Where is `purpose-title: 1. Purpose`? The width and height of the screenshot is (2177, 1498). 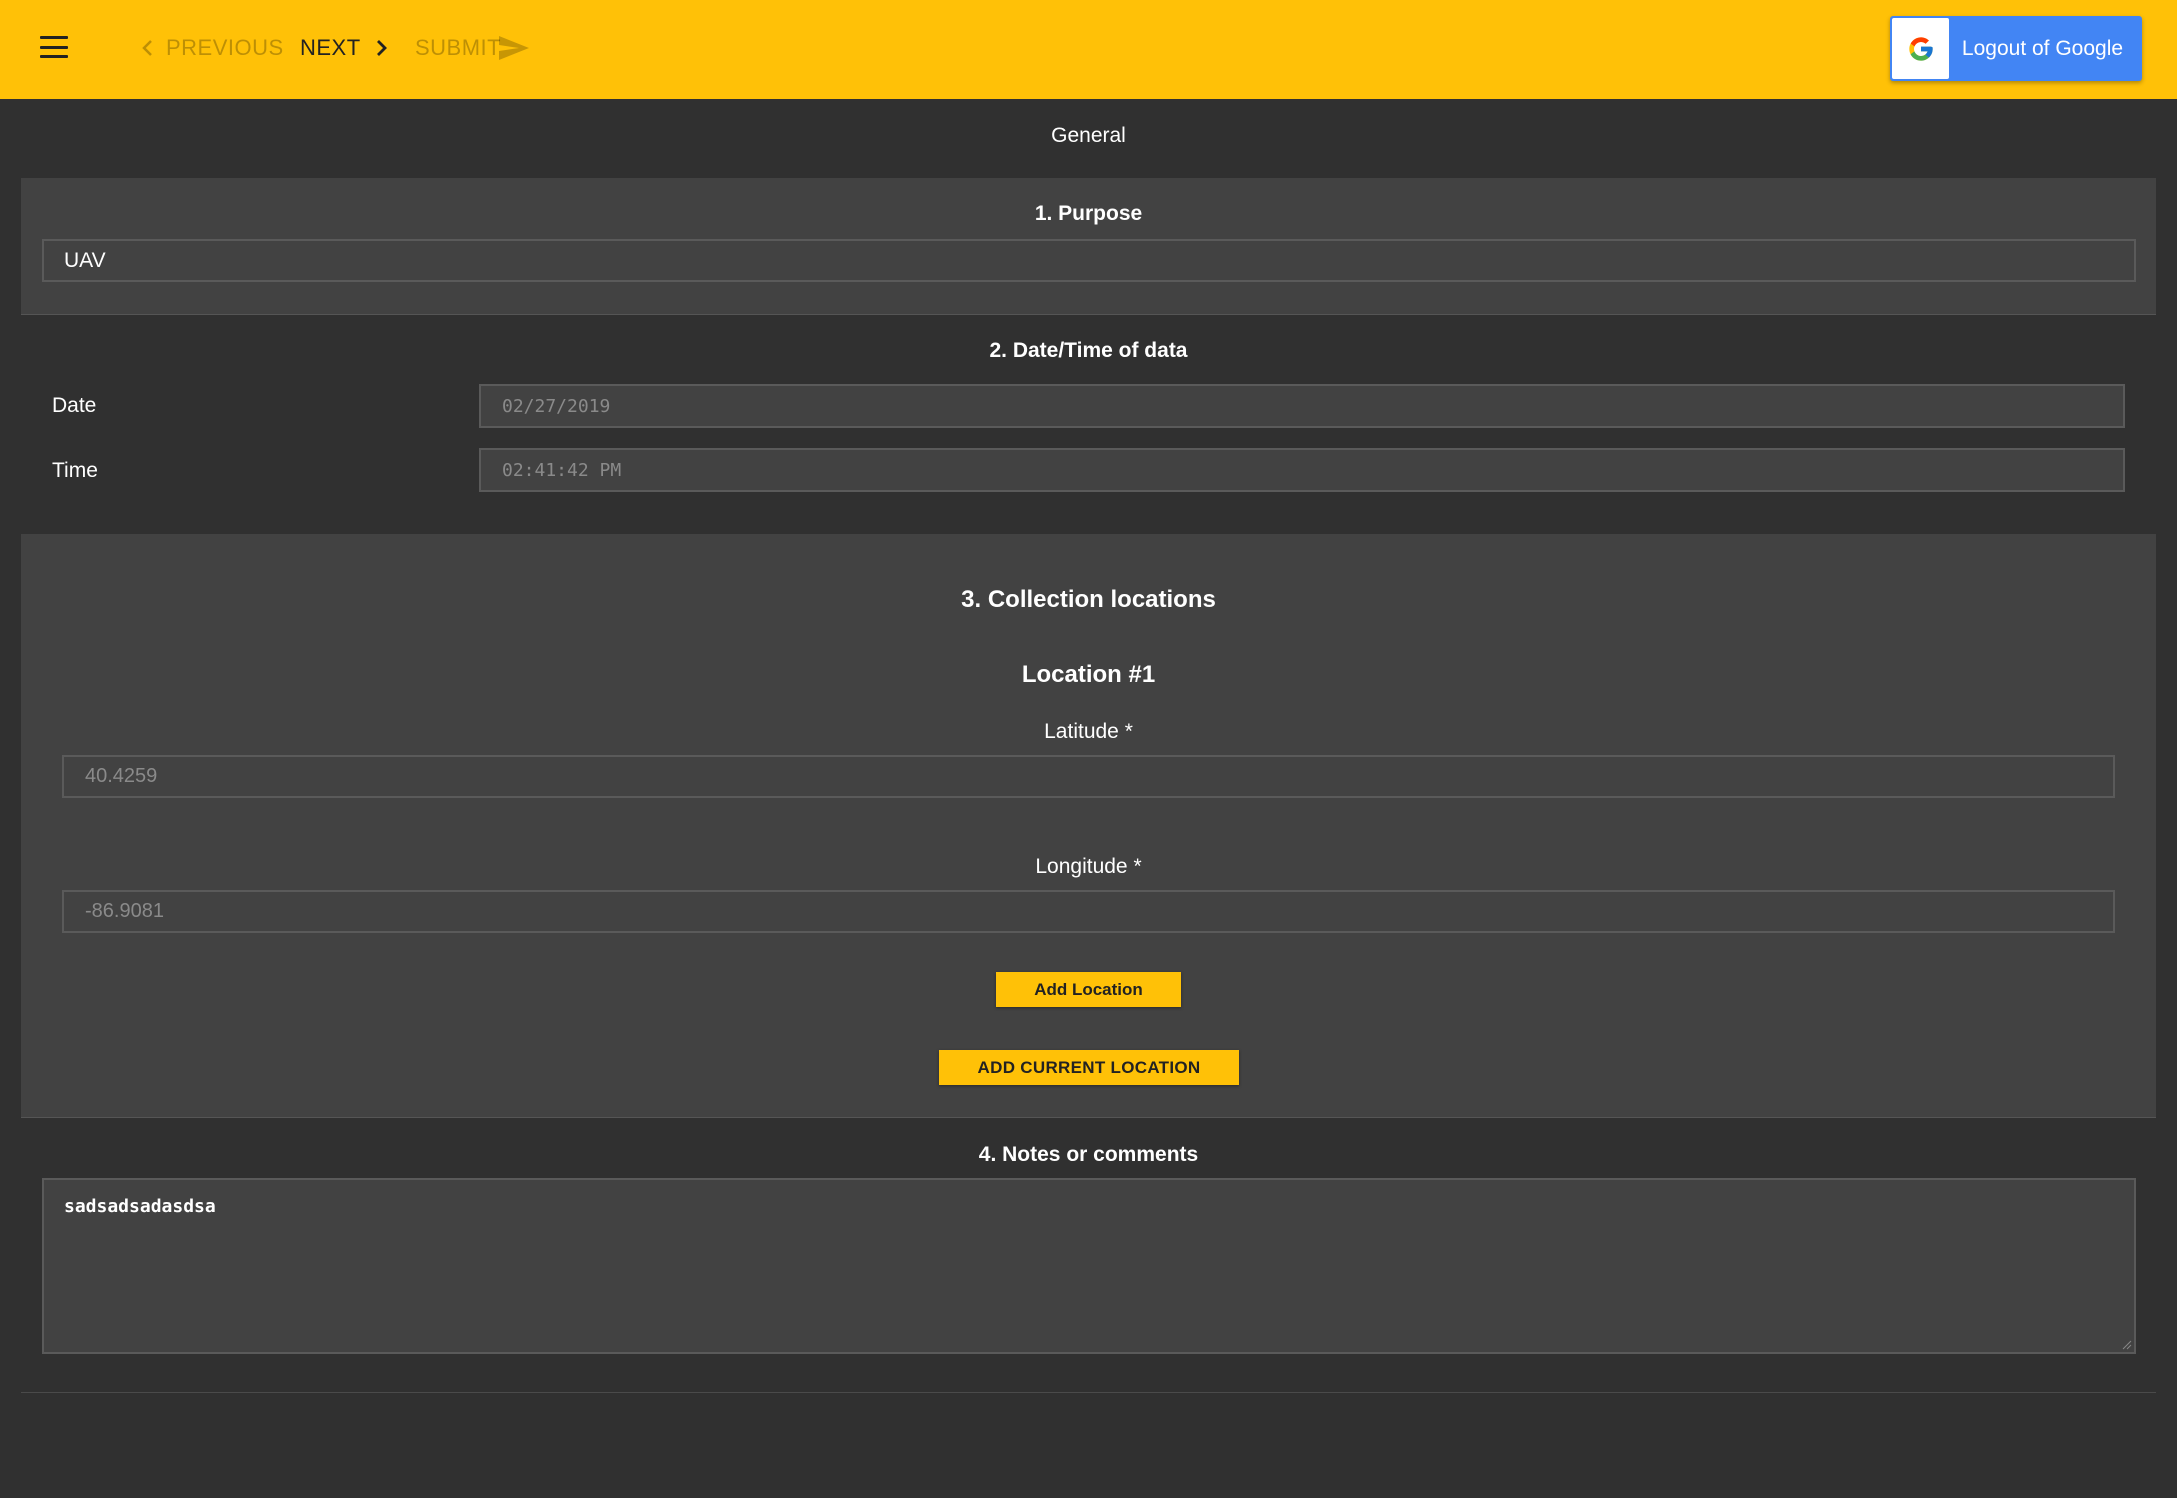 purpose-title: 1. Purpose is located at coordinates (1088, 213).